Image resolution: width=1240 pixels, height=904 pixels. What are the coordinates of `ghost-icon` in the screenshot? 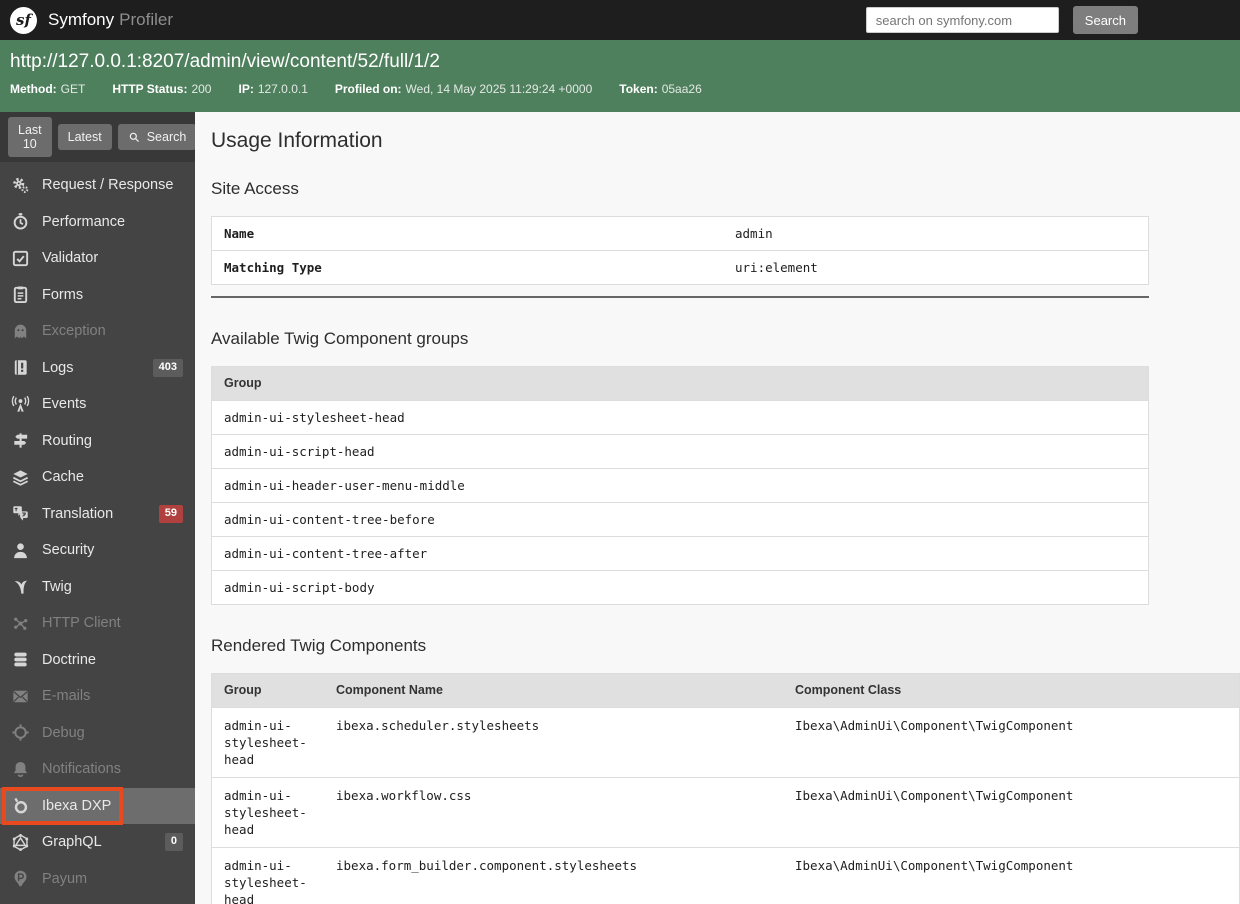 It's located at (20, 331).